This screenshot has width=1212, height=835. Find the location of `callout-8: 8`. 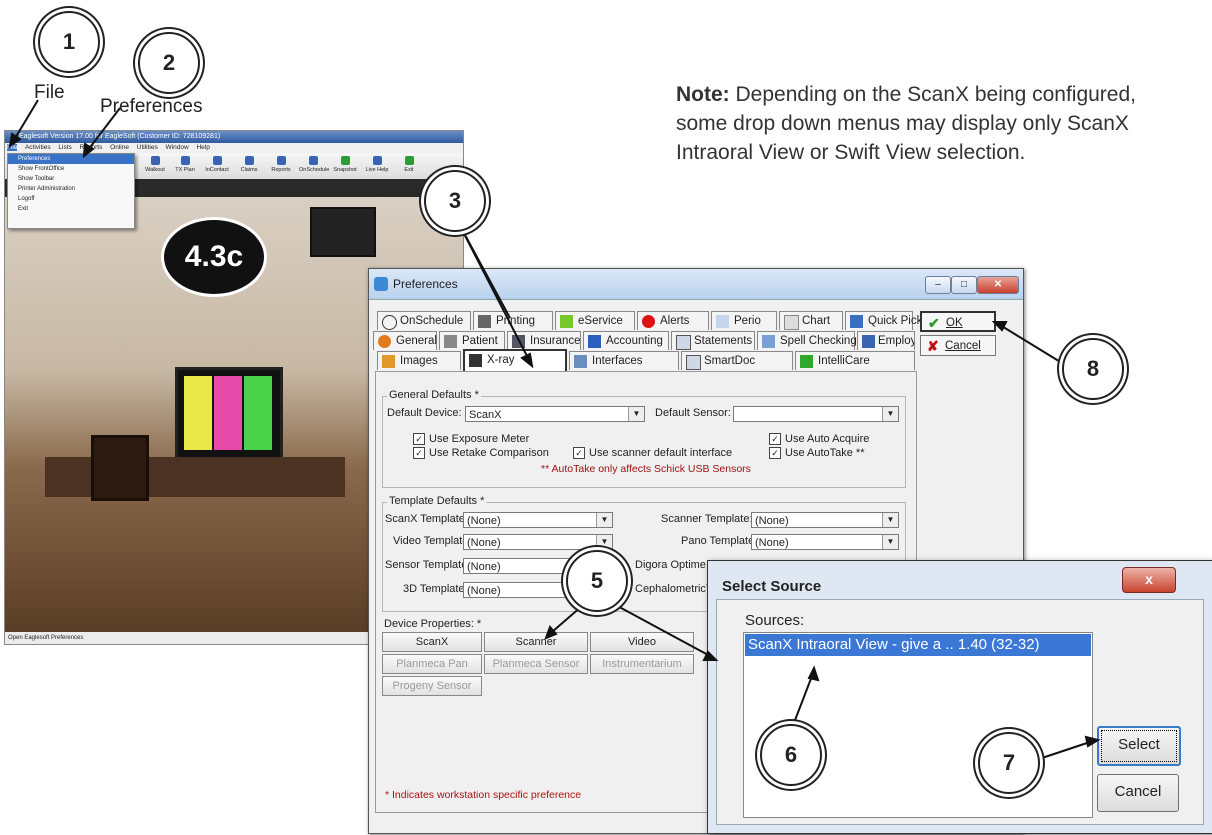

callout-8: 8 is located at coordinates (1093, 369).